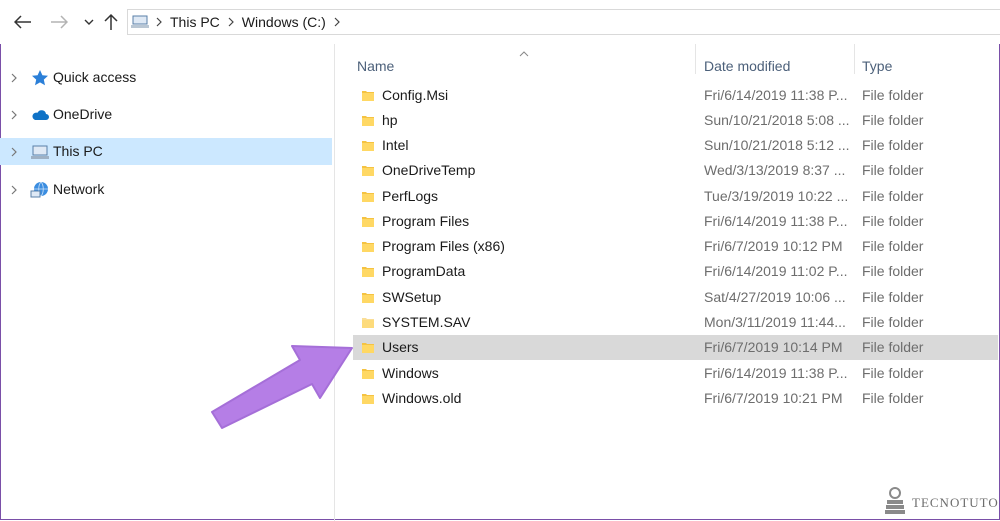  Describe the element at coordinates (422, 398) in the screenshot. I see `file-name: Windows.old` at that location.